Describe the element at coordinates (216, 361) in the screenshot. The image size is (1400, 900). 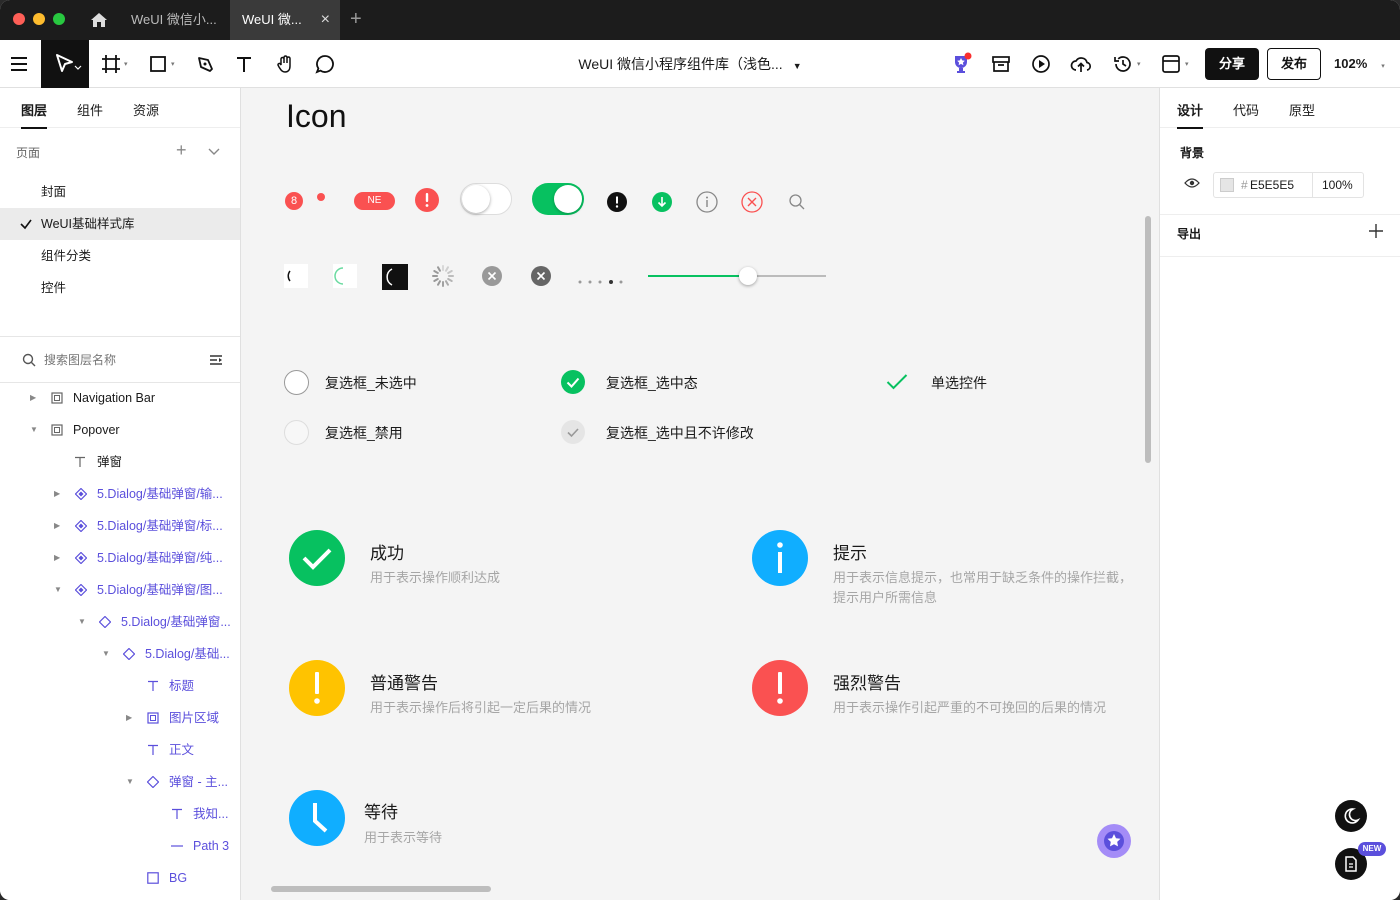
I see `filter-icon` at that location.